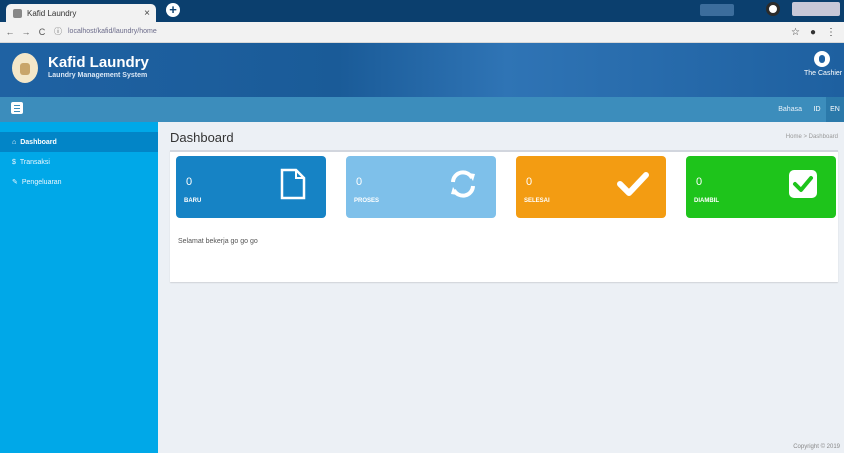 Image resolution: width=844 pixels, height=453 pixels. I want to click on tile-proses: 0 PROSES, so click(421, 187).